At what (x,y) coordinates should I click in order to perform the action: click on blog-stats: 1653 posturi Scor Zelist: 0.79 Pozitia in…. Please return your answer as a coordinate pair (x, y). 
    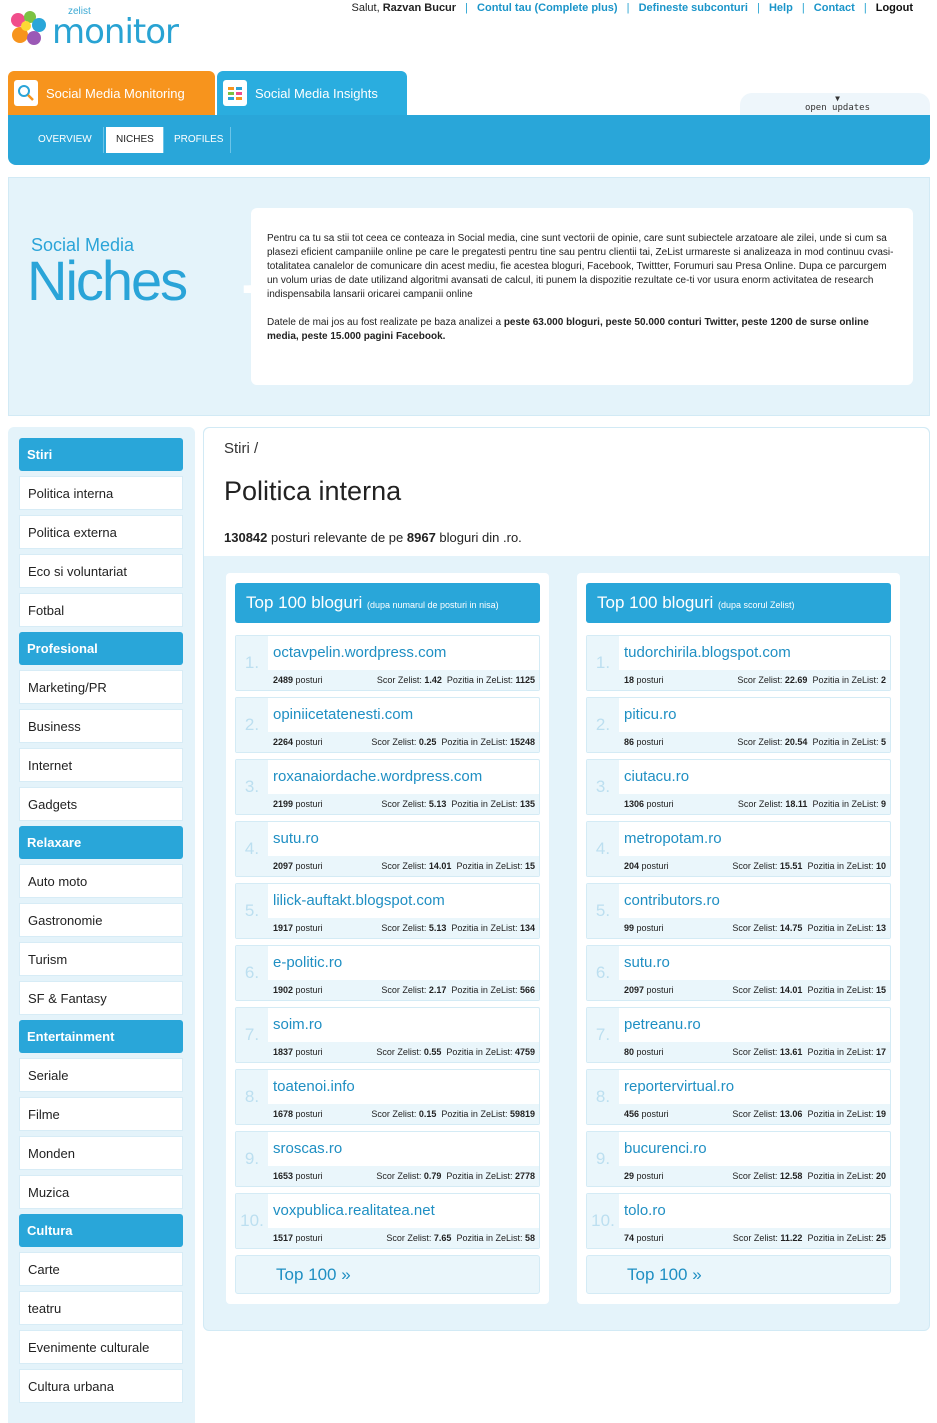
    Looking at the image, I should click on (403, 1176).